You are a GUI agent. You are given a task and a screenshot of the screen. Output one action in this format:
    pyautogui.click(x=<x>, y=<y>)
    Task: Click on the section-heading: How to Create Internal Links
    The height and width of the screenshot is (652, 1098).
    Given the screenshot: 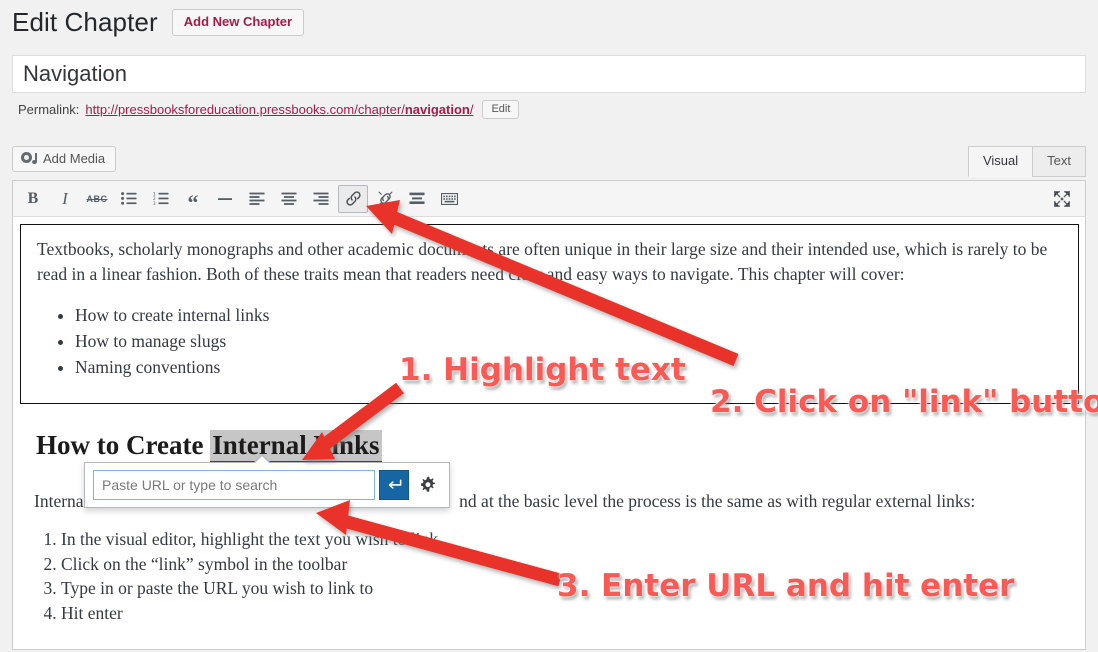 What is the action you would take?
    pyautogui.click(x=209, y=447)
    